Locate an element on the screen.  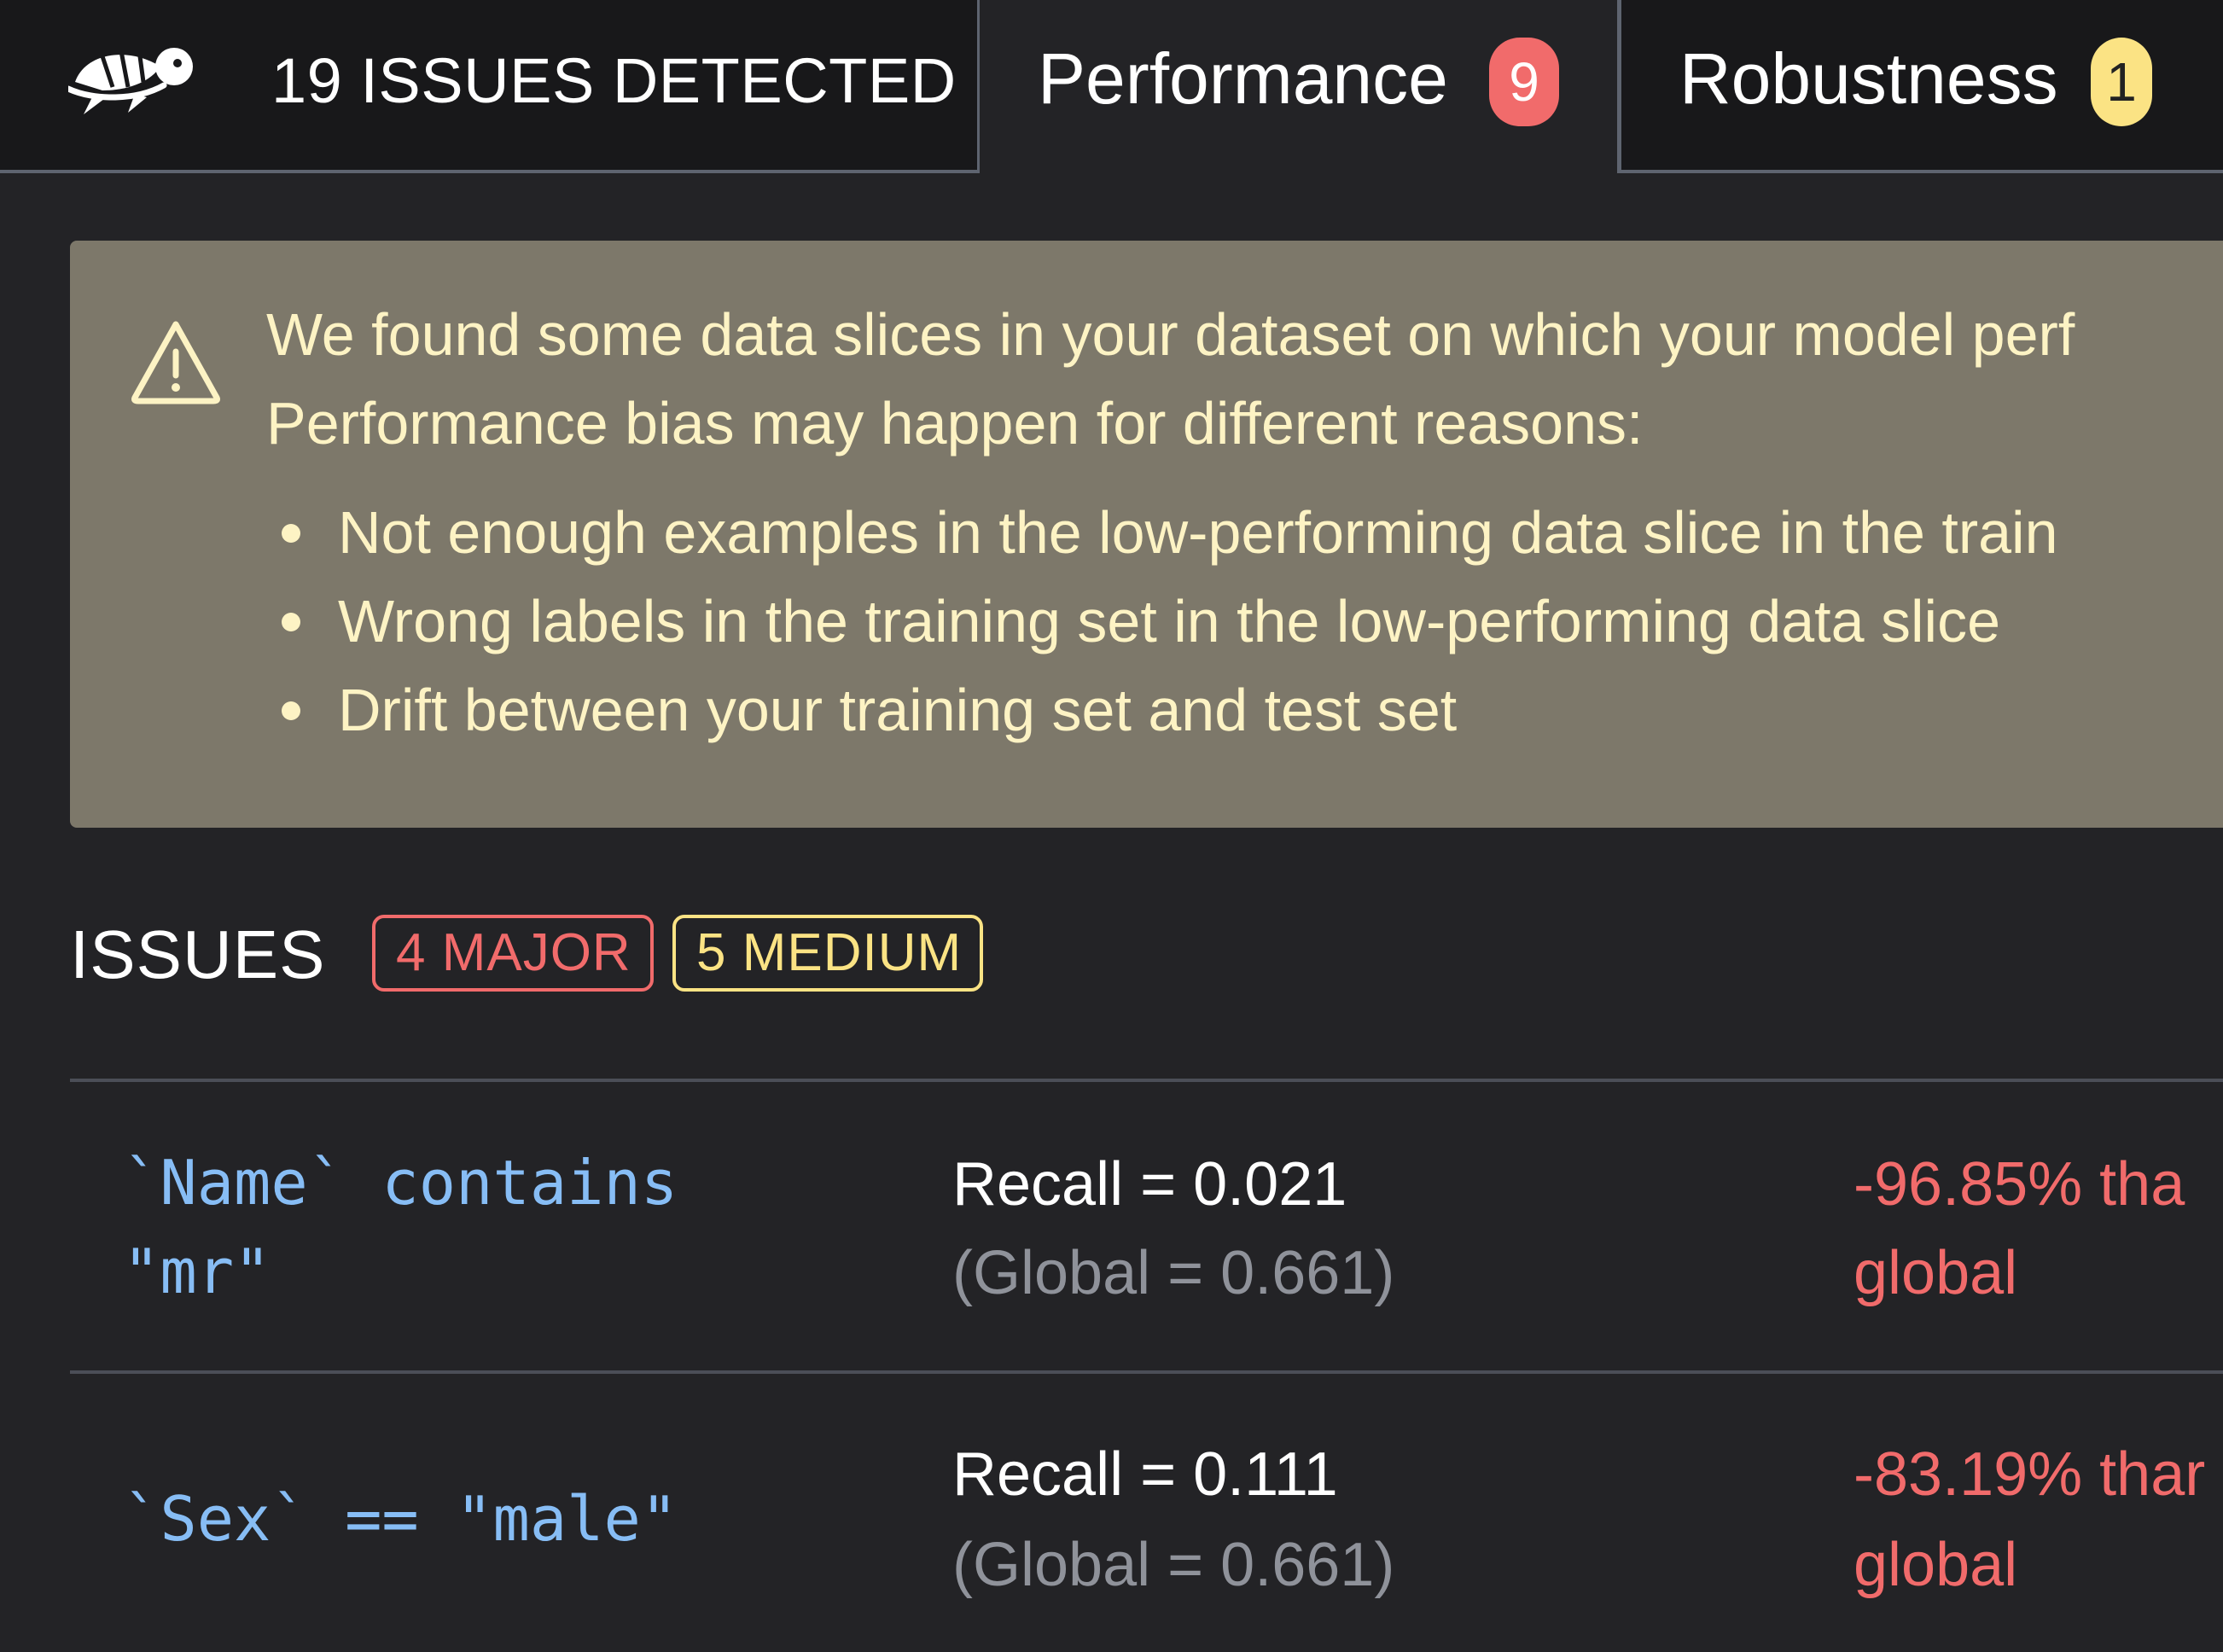
robustness-count-badge: 1 is located at coordinates (2121, 82).